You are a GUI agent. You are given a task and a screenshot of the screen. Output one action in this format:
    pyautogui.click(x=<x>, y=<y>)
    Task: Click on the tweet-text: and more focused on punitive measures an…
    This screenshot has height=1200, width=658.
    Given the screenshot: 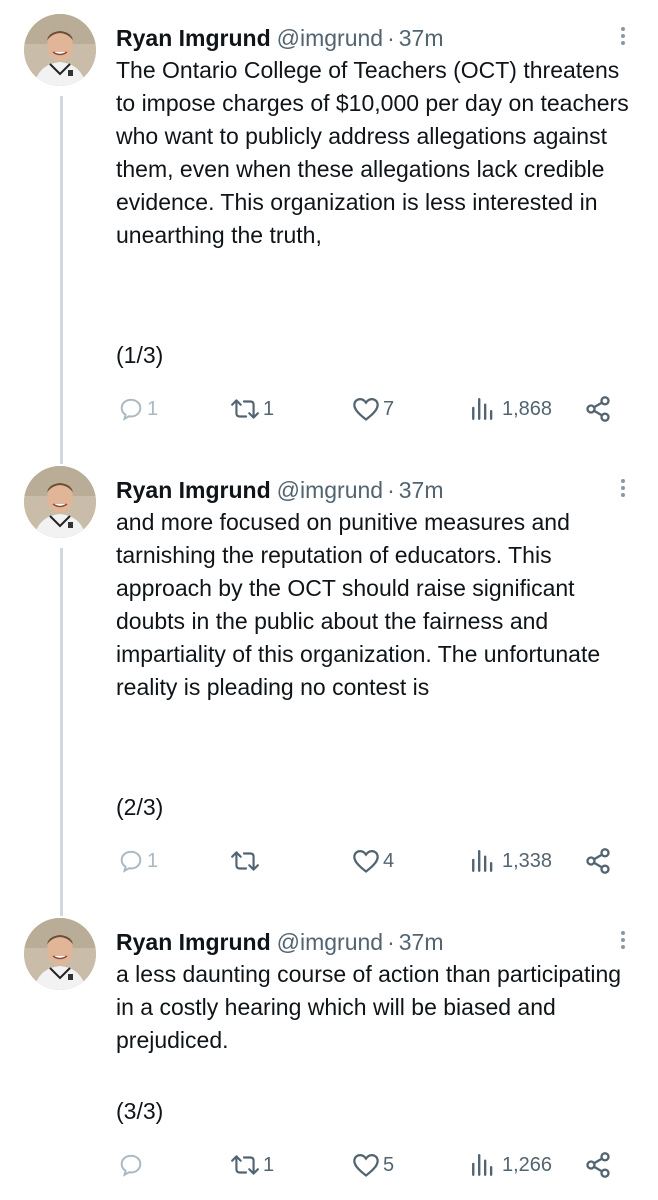 What is the action you would take?
    pyautogui.click(x=358, y=604)
    